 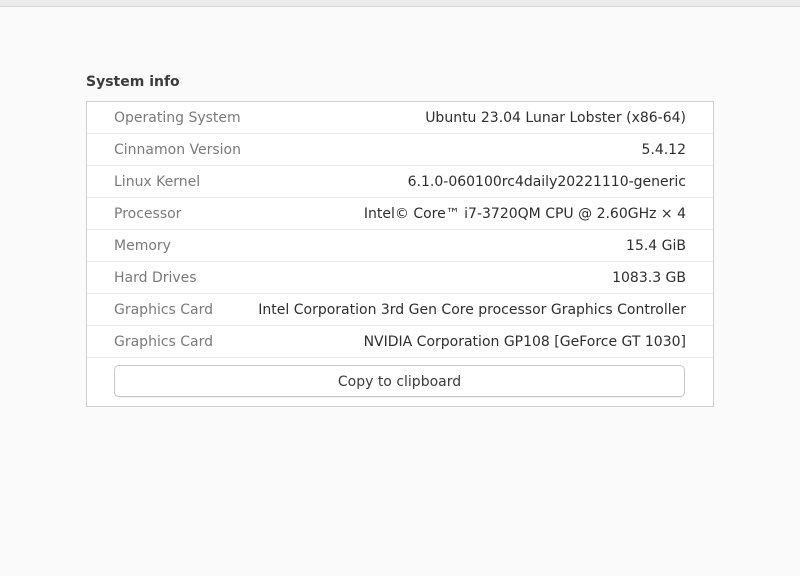 What do you see at coordinates (656, 246) in the screenshot?
I see `info-value: 15.4 GiB` at bounding box center [656, 246].